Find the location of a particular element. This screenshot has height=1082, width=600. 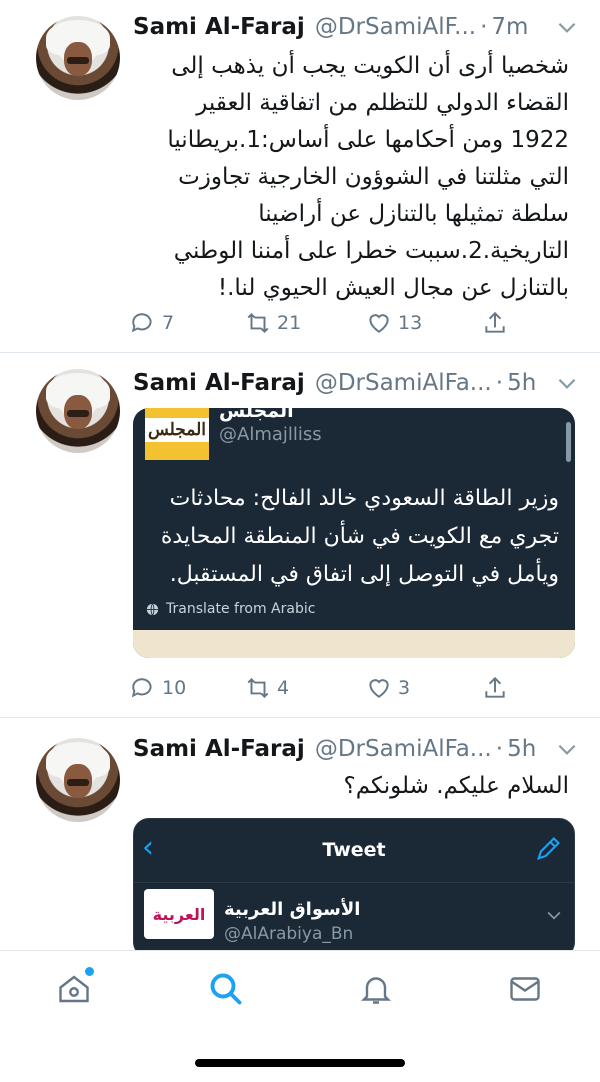

translate-label: Translate from Arabic is located at coordinates (241, 609).